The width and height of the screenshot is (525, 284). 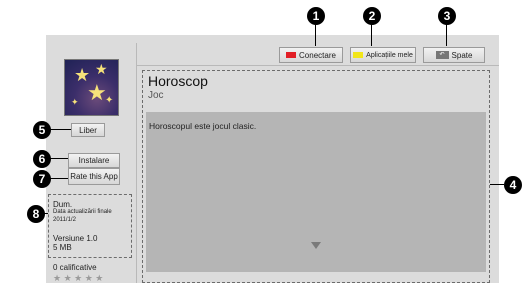 I want to click on free-button: Liber, so click(x=88, y=130).